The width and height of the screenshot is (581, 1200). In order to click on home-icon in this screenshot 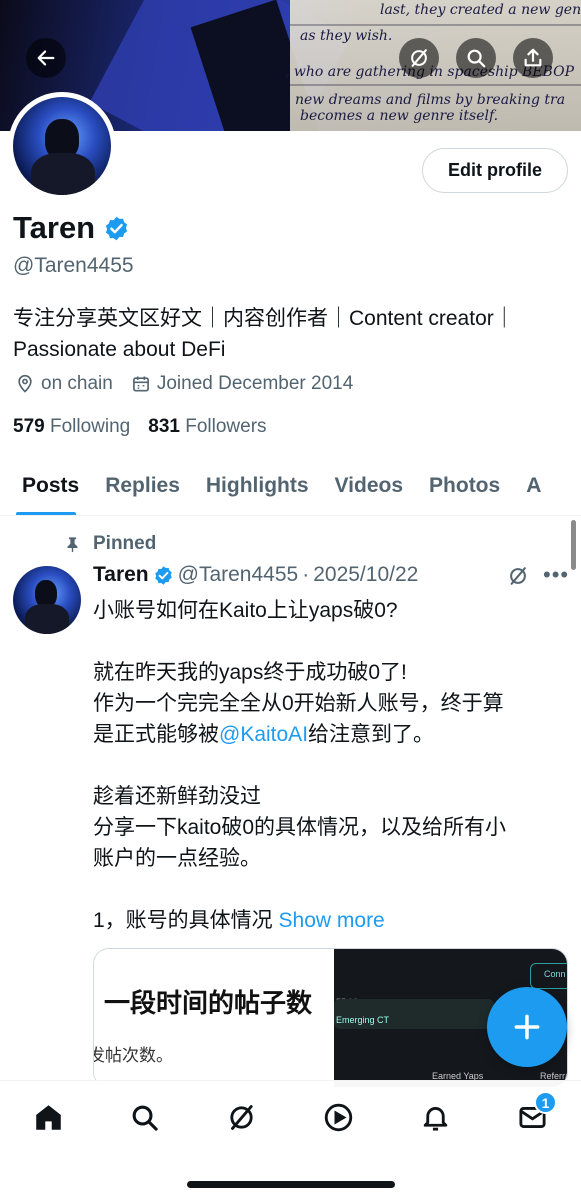, I will do `click(48, 1117)`.